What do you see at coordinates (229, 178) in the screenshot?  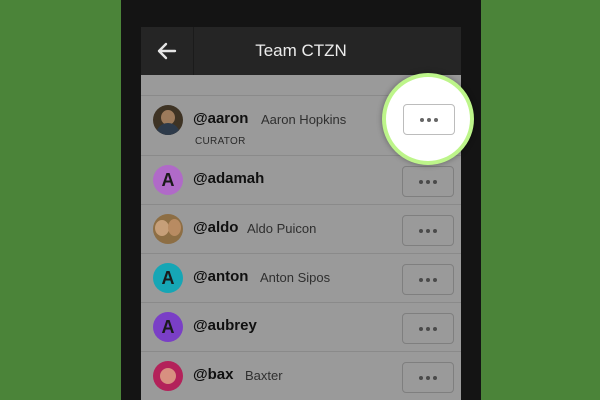 I see `member-handle: @adamah` at bounding box center [229, 178].